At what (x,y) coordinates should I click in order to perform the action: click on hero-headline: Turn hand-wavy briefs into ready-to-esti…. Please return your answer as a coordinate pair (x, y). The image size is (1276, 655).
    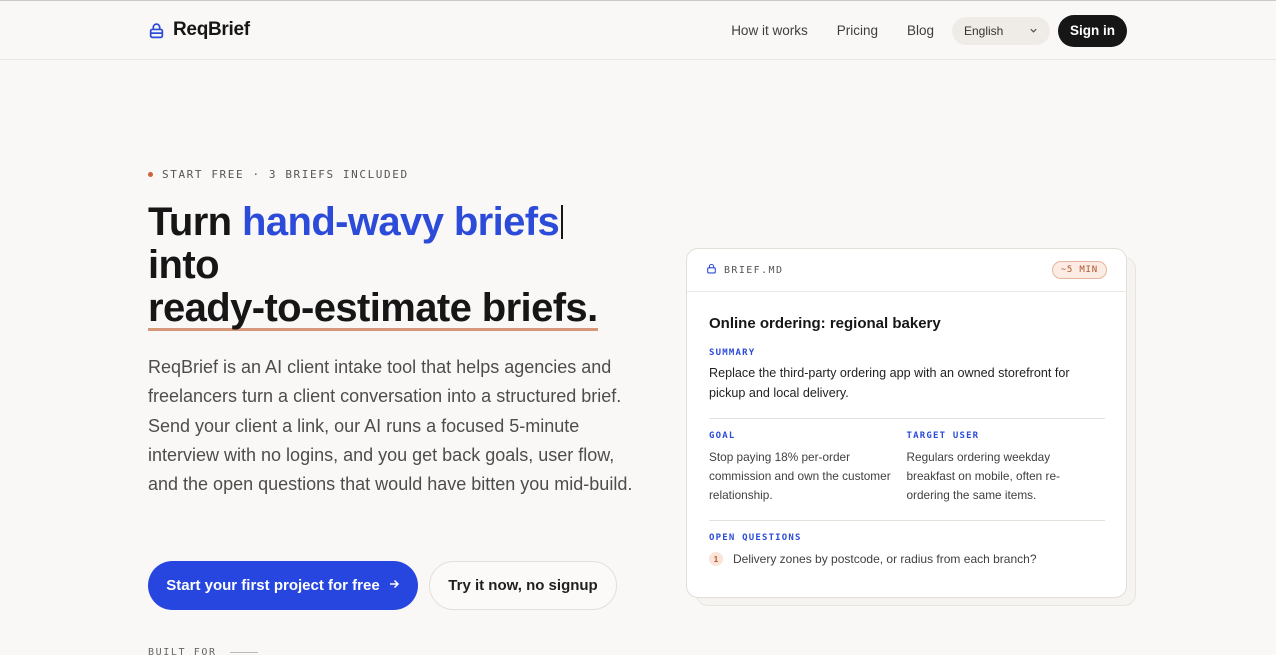
    Looking at the image, I should click on (373, 266).